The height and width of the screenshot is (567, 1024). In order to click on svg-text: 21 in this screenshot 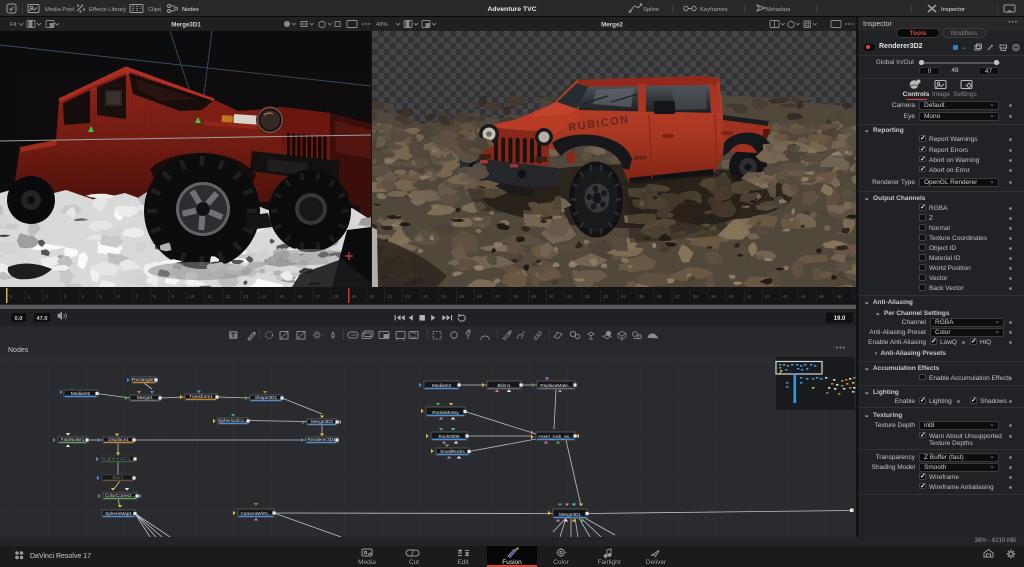, I will do `click(390, 296)`.